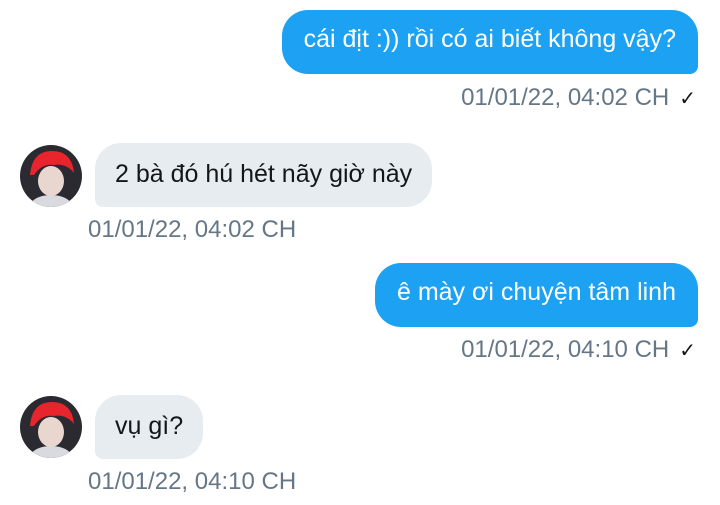 The width and height of the screenshot is (720, 505). I want to click on message-bubble-outgoing: cái địt :)) rồi có ai biết không vậy?, so click(489, 42).